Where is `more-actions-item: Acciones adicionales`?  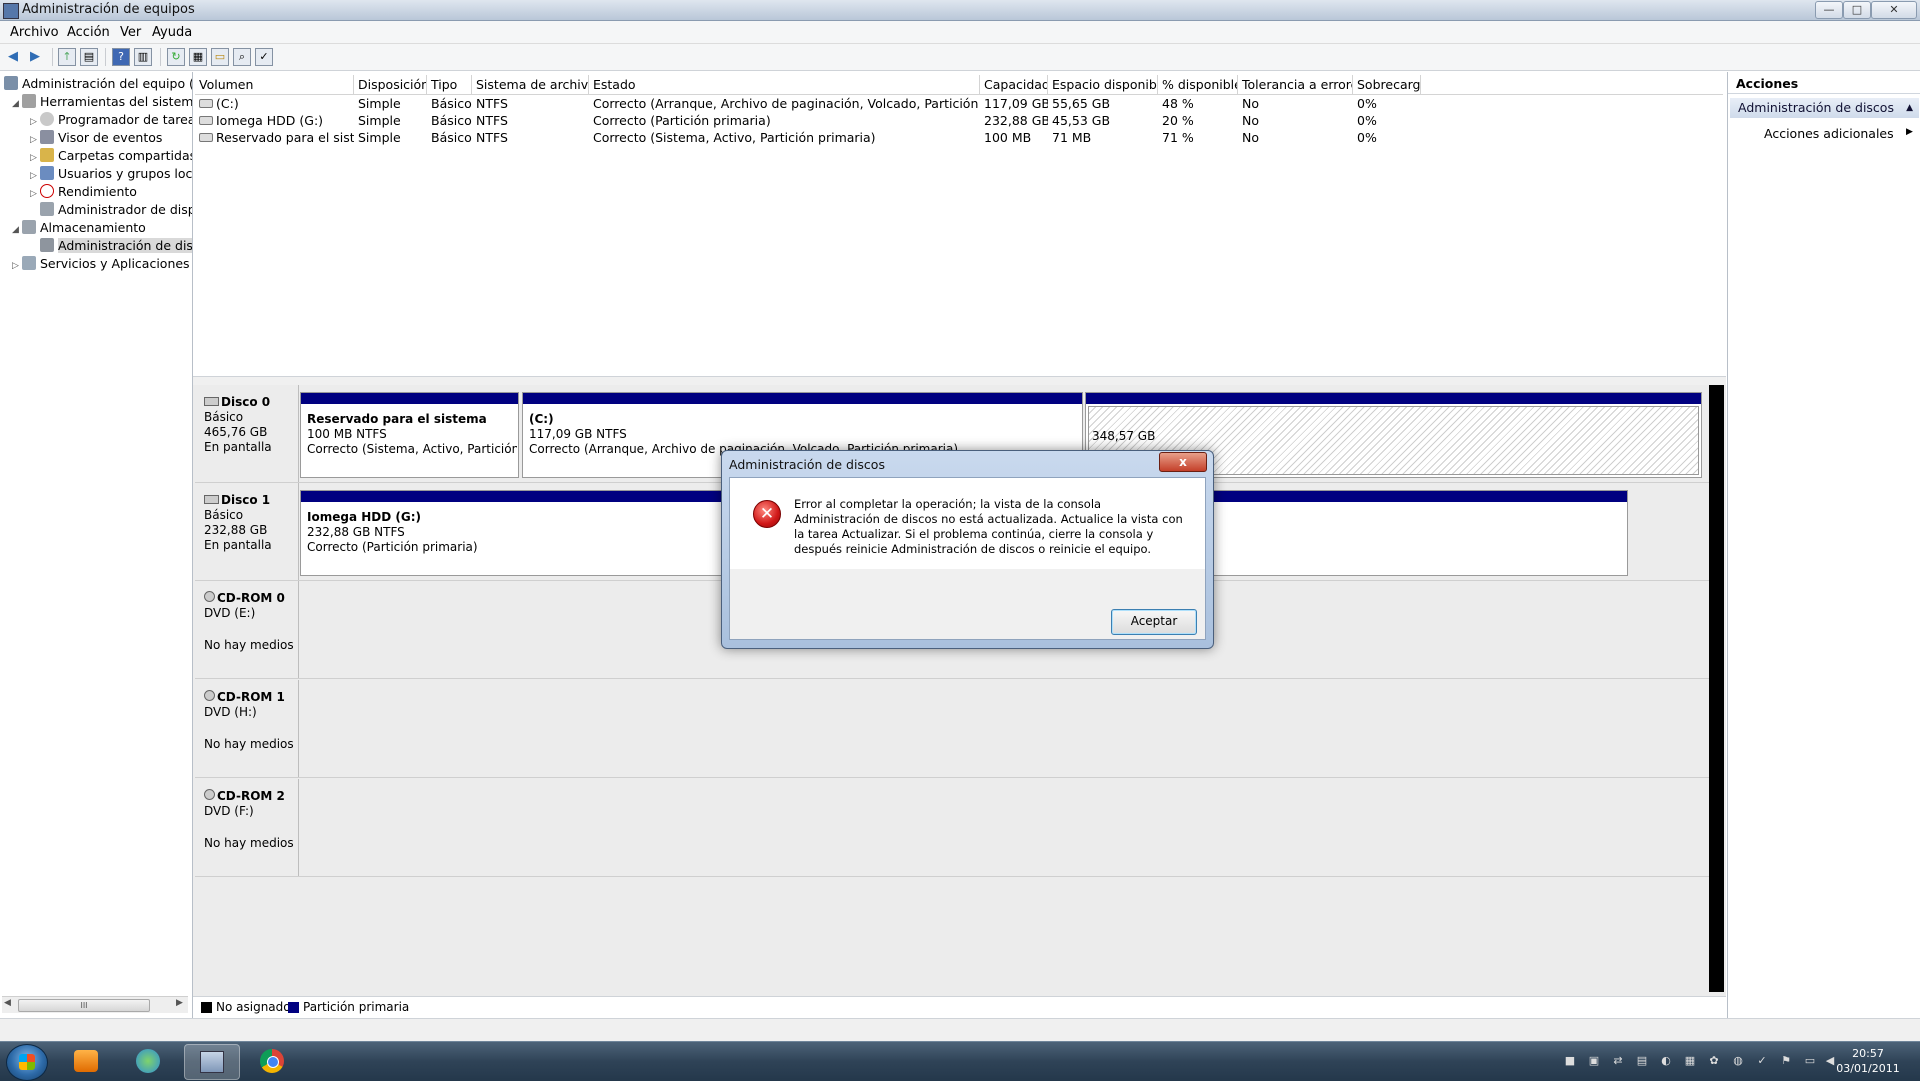
more-actions-item: Acciones adicionales is located at coordinates (1829, 133).